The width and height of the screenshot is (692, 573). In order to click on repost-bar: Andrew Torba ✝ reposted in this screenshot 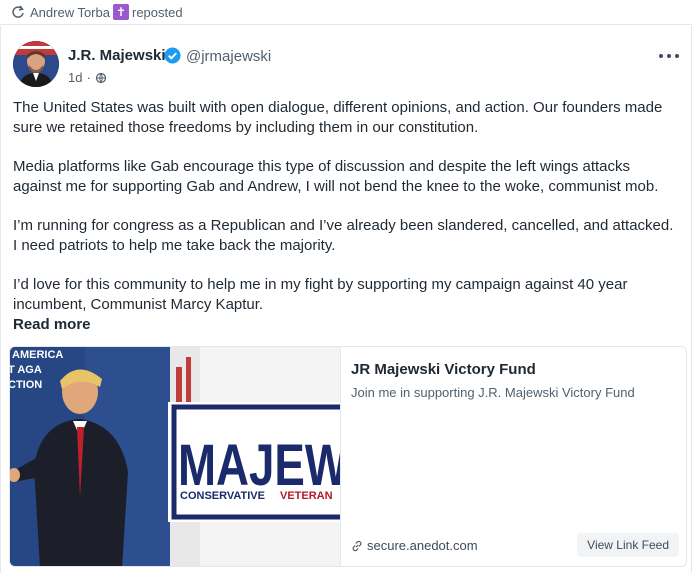, I will do `click(346, 12)`.